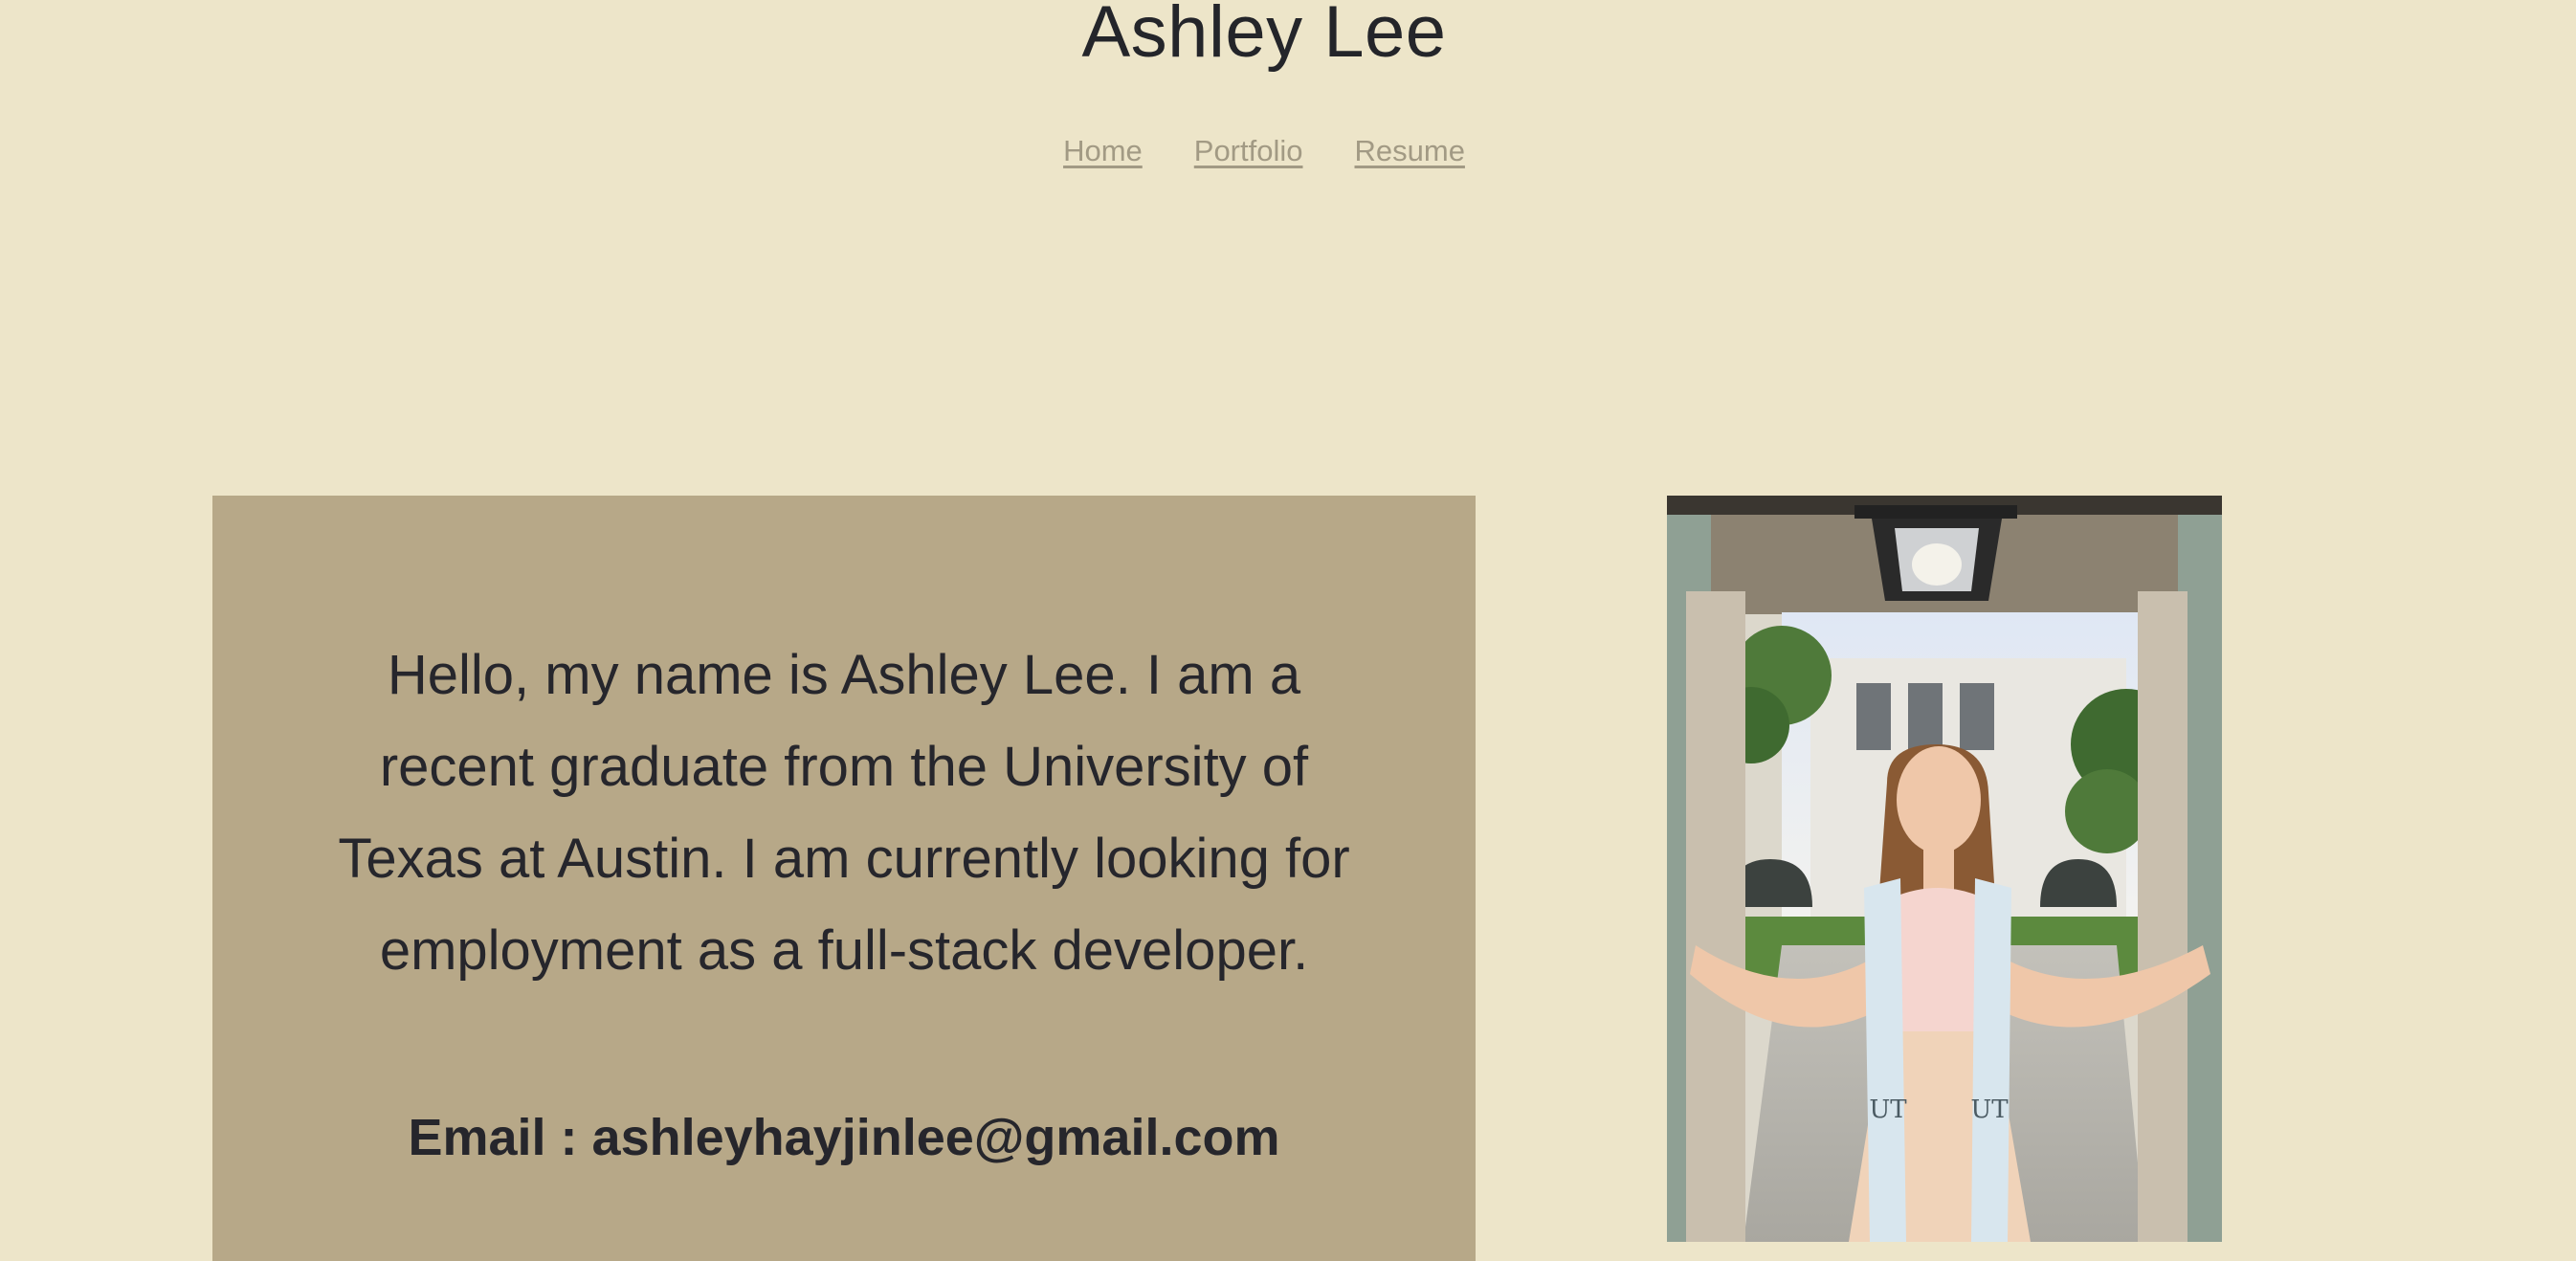 Image resolution: width=2576 pixels, height=1261 pixels. I want to click on nav-link-portfolio: Portfolio, so click(1248, 151).